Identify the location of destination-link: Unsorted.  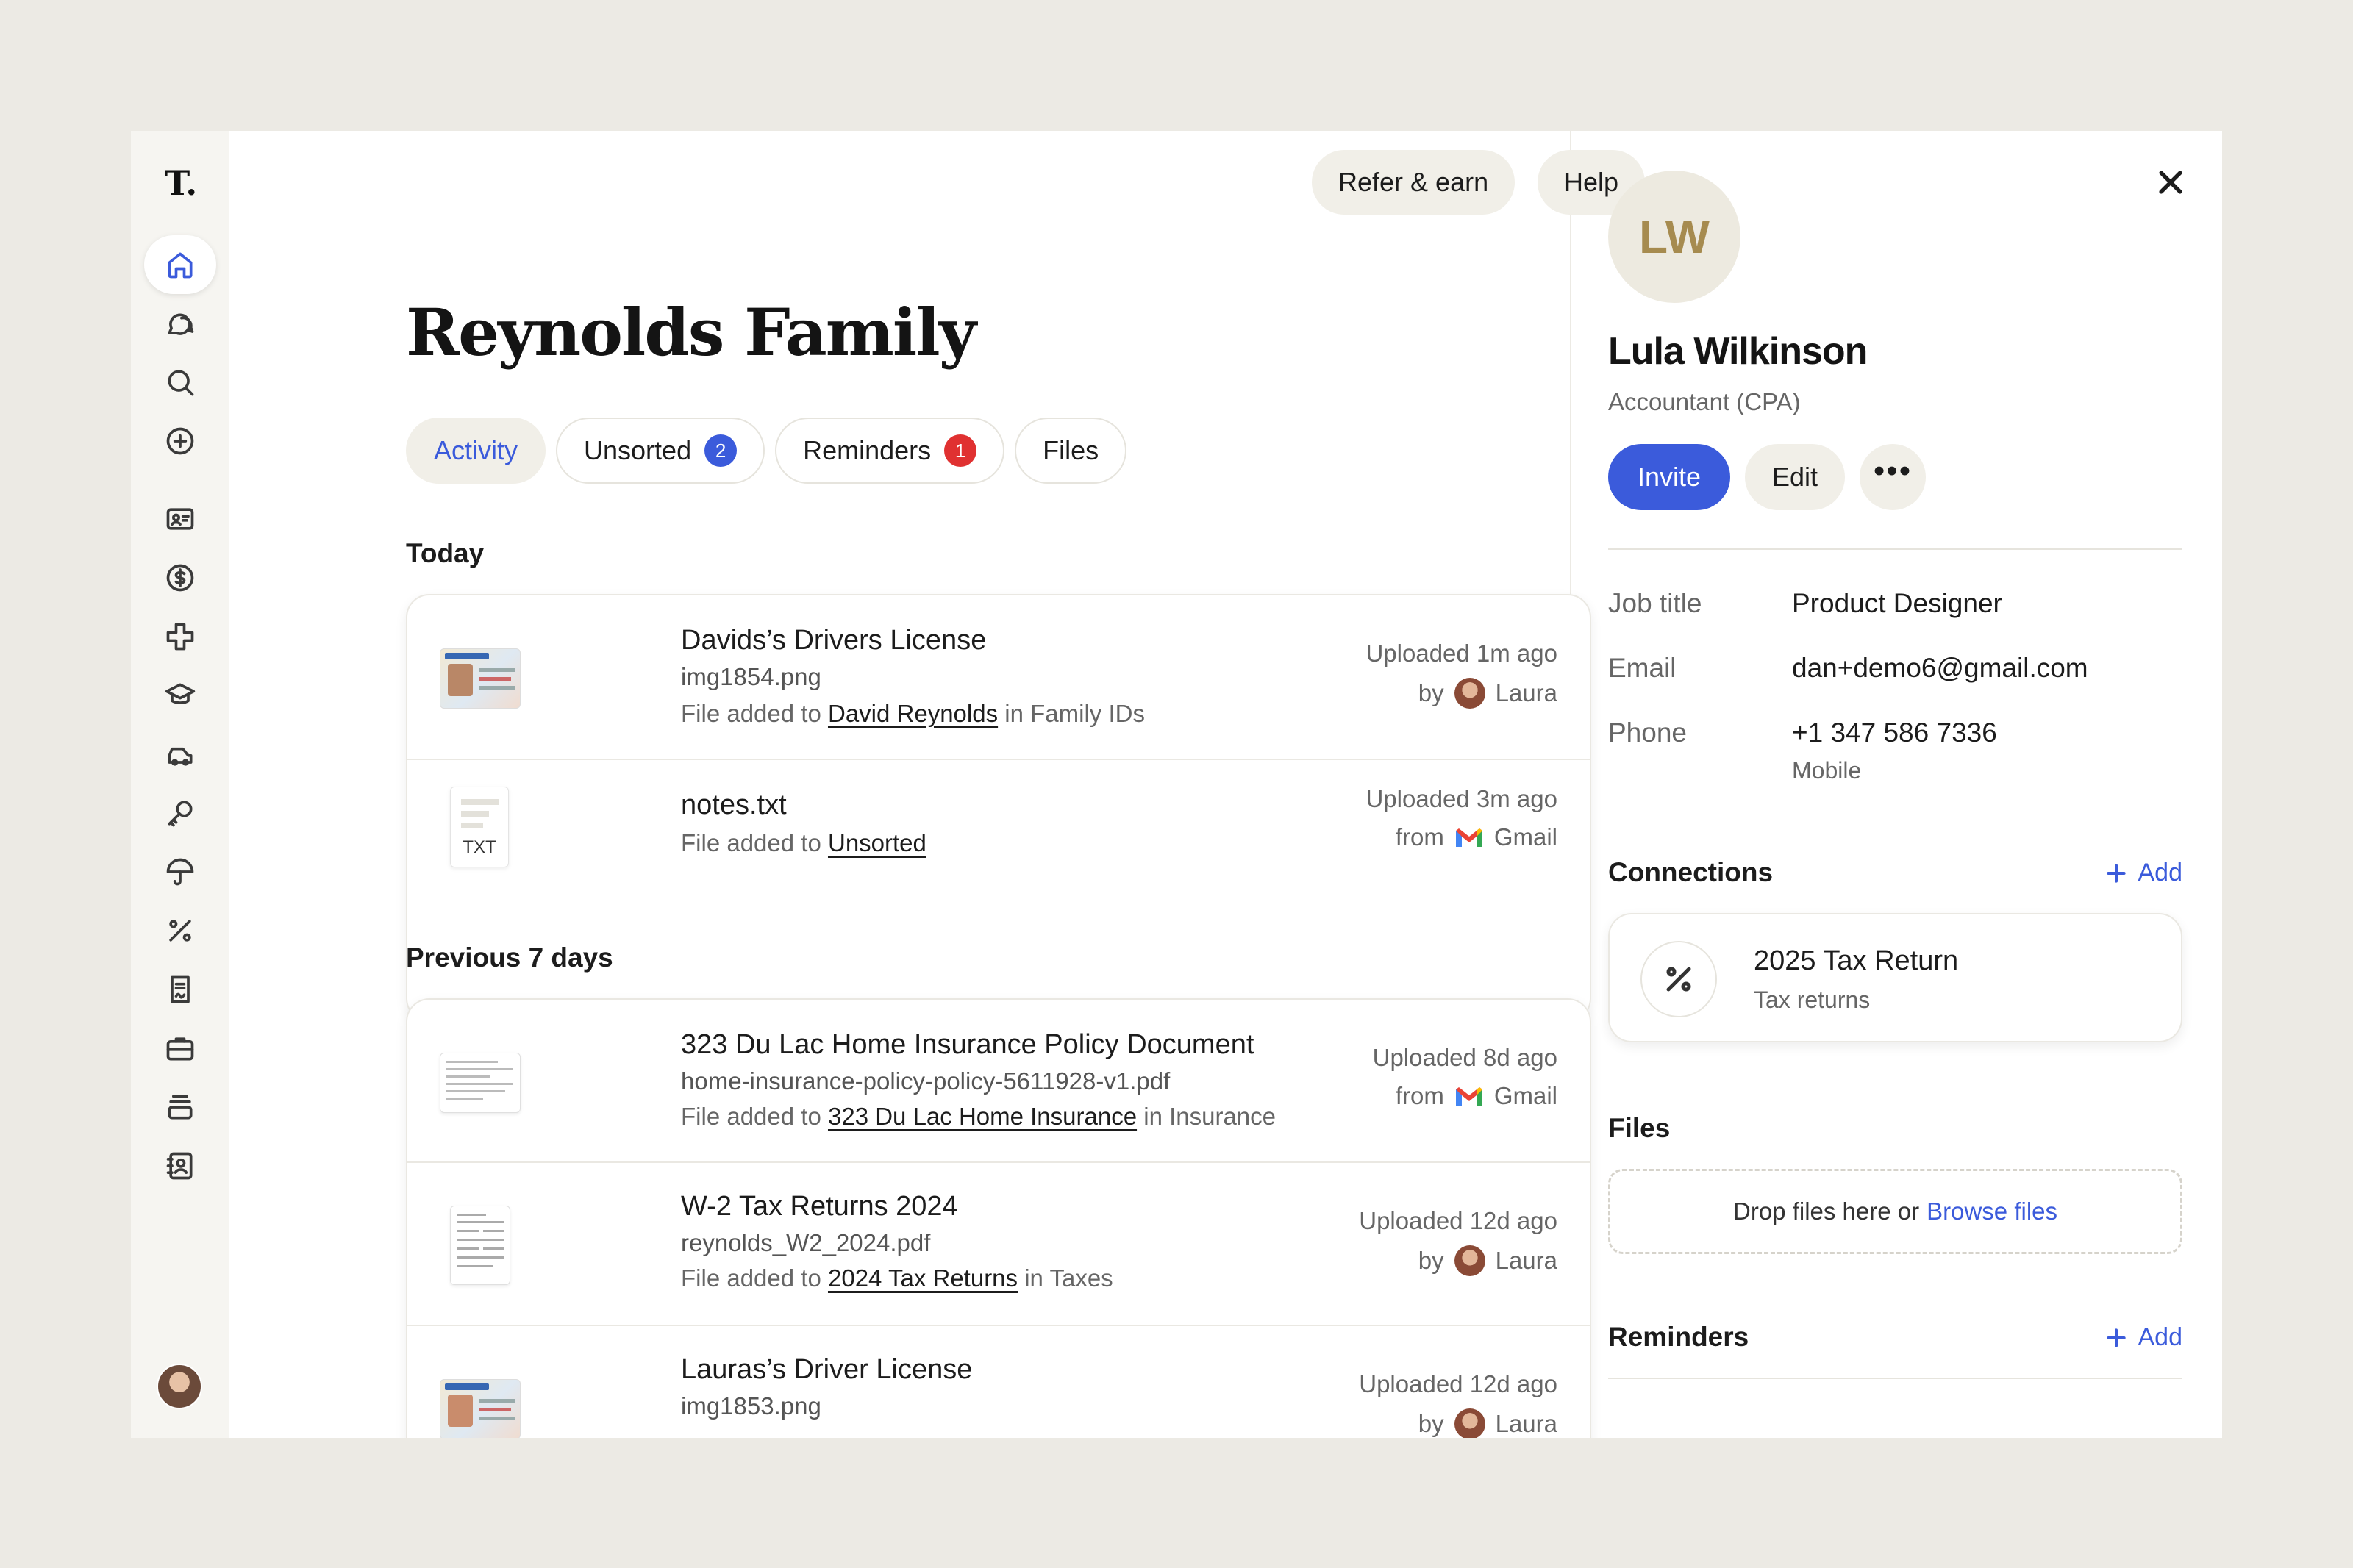
(877, 842).